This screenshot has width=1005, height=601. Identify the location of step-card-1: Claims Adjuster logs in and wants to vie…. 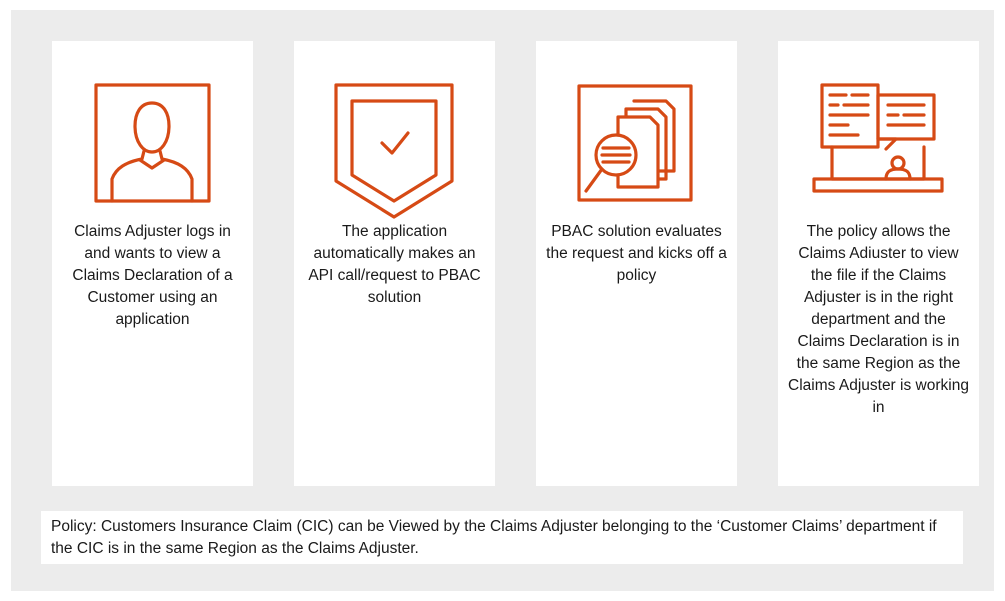
(152, 263).